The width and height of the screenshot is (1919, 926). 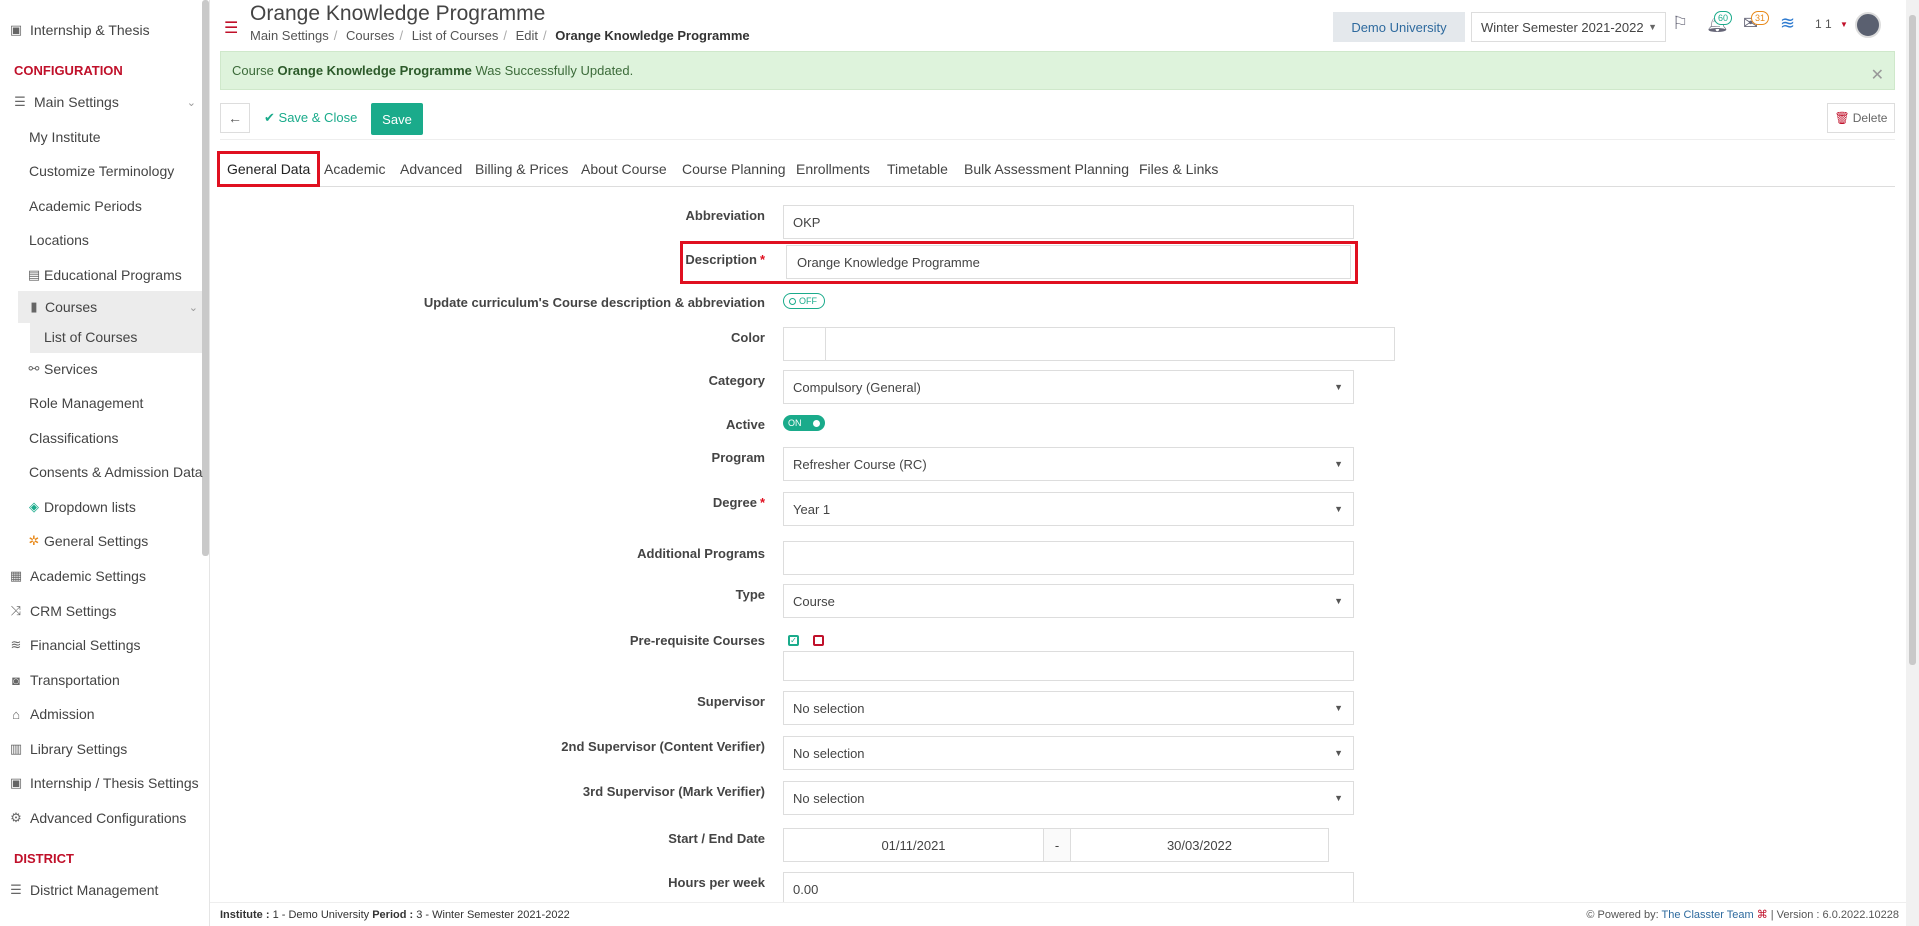 I want to click on sidebar-item-financial-settings: ≋ Financial Settings ‹, so click(x=108, y=645).